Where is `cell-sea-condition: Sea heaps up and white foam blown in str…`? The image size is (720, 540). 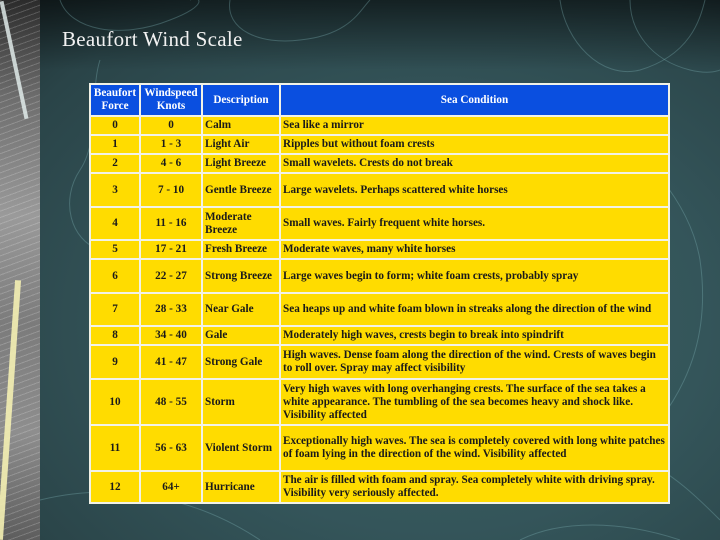 cell-sea-condition: Sea heaps up and white foam blown in str… is located at coordinates (474, 309).